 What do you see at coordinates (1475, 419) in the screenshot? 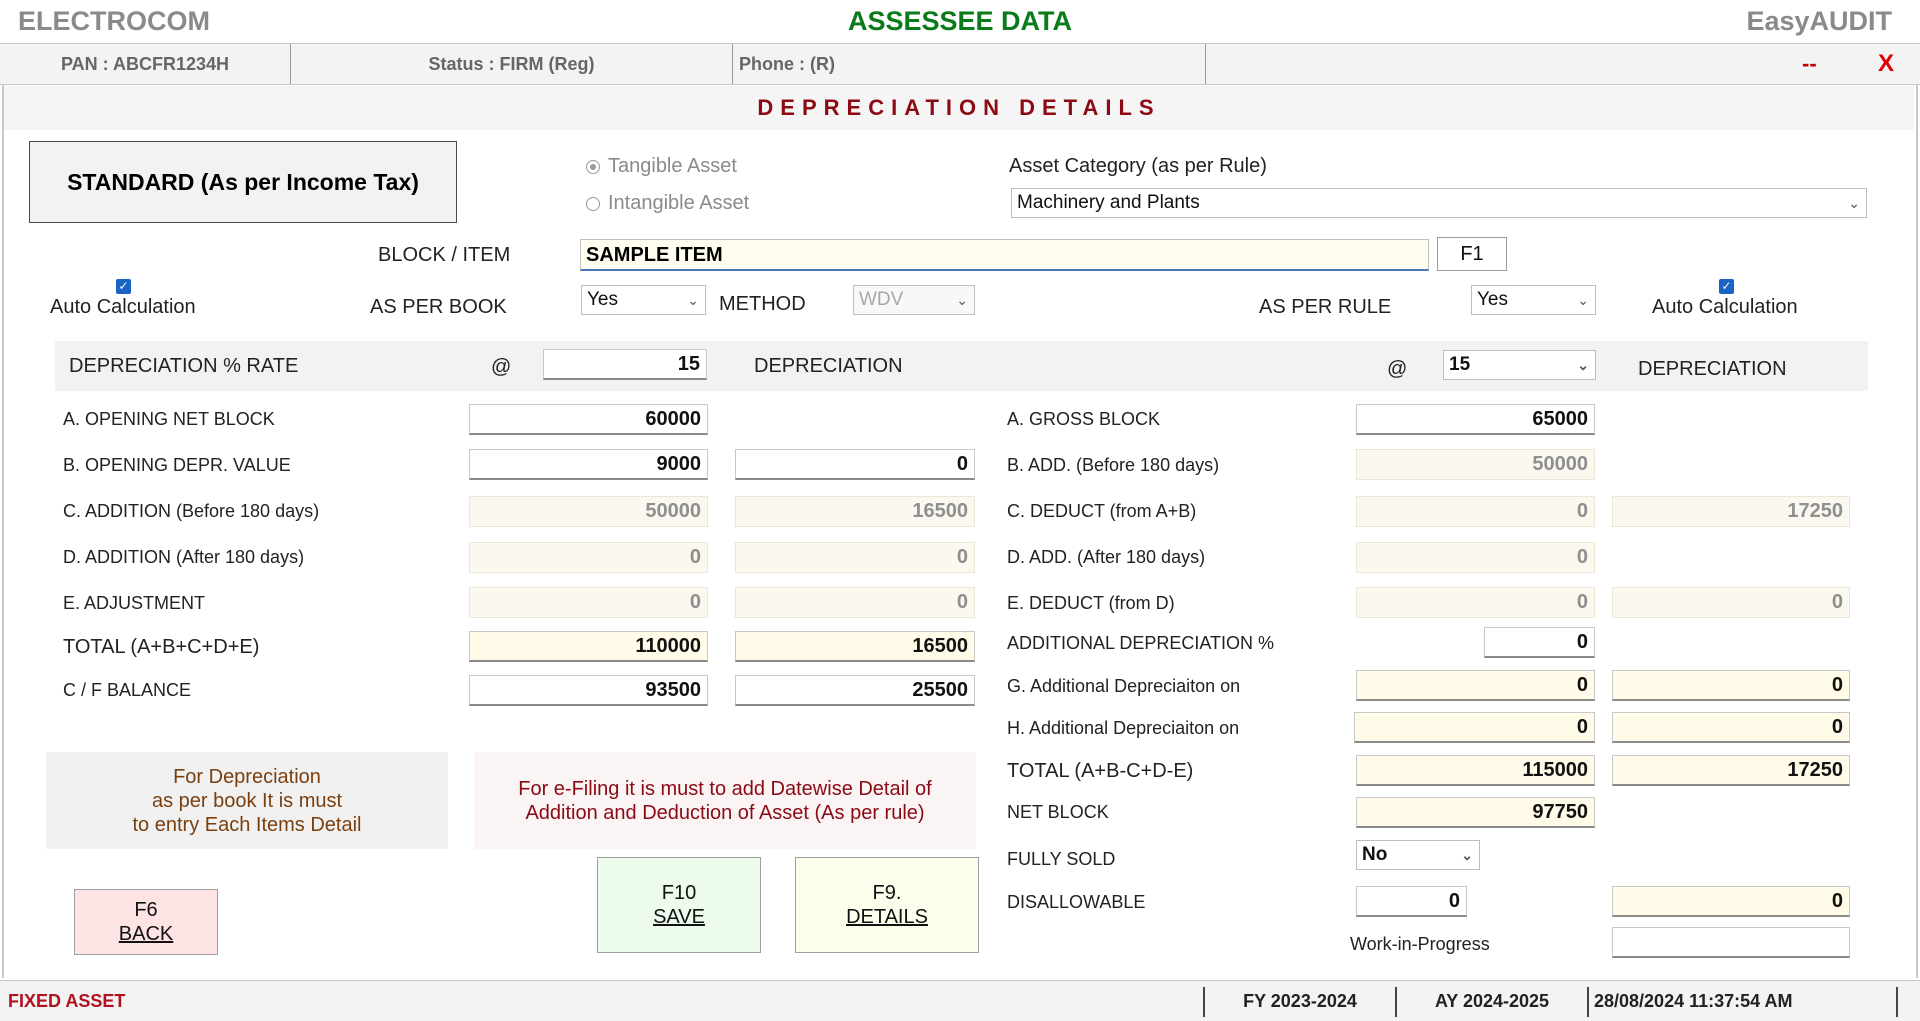
I see `gross-block-input: 65000` at bounding box center [1475, 419].